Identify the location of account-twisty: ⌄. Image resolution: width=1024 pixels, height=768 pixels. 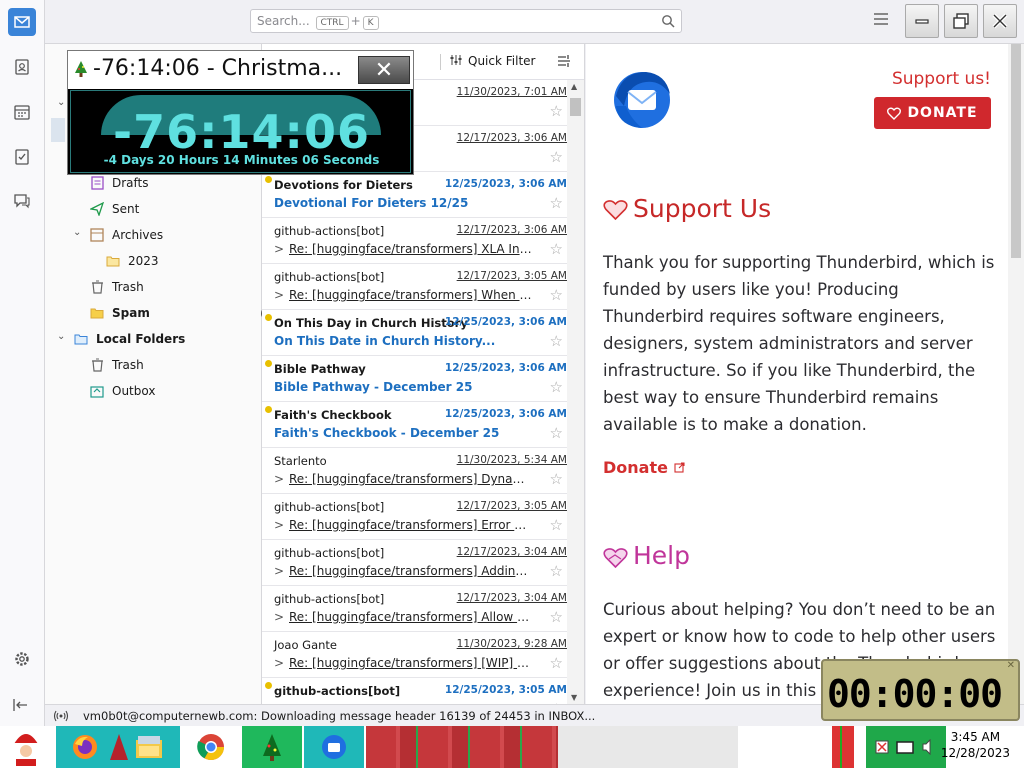
(61, 102).